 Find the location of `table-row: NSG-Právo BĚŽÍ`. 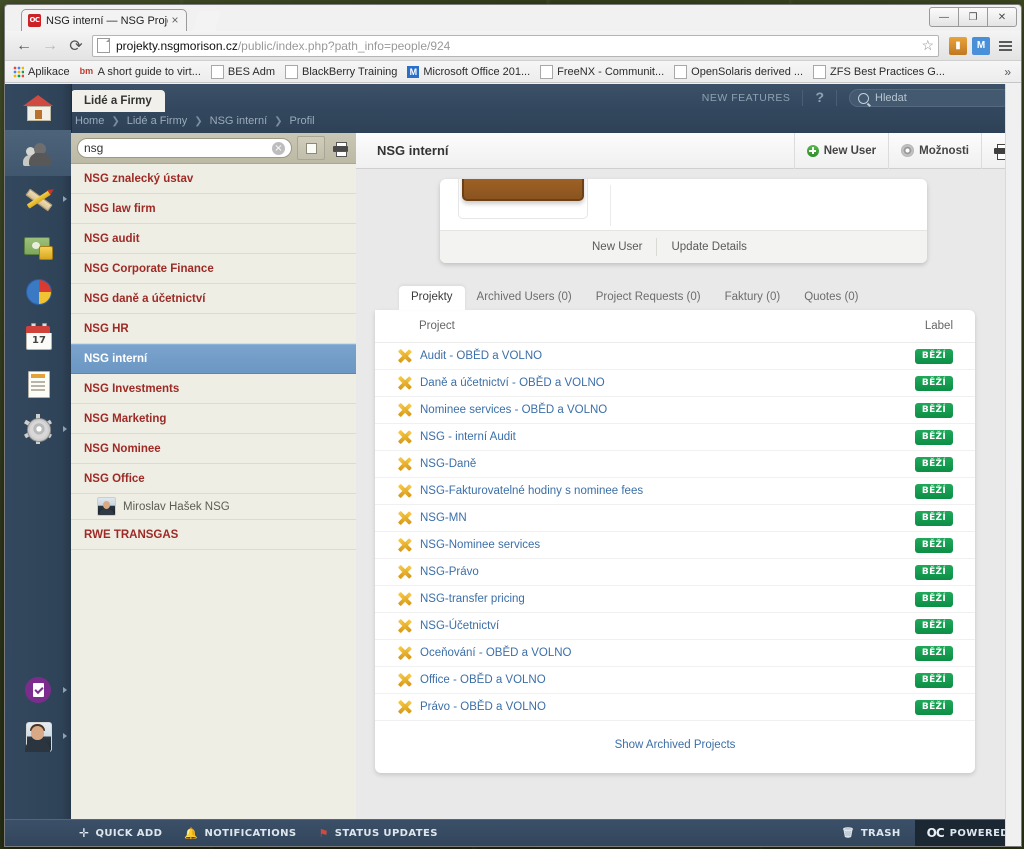

table-row: NSG-Právo BĚŽÍ is located at coordinates (675, 572).